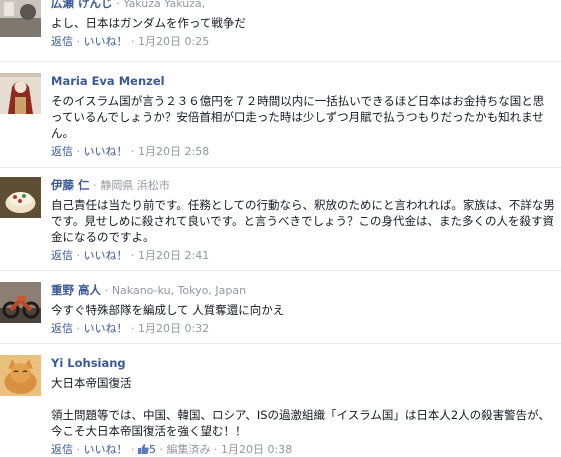 This screenshot has width=561, height=457. Describe the element at coordinates (143, 448) in the screenshot. I see `thumbs-up-icon` at that location.